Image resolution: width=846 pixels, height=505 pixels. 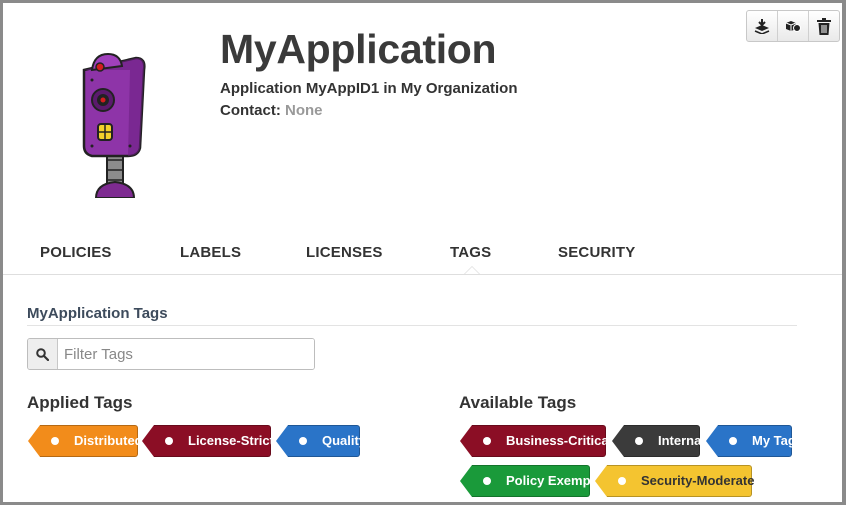 What do you see at coordinates (76, 252) in the screenshot?
I see `tab-policies: POLICIES` at bounding box center [76, 252].